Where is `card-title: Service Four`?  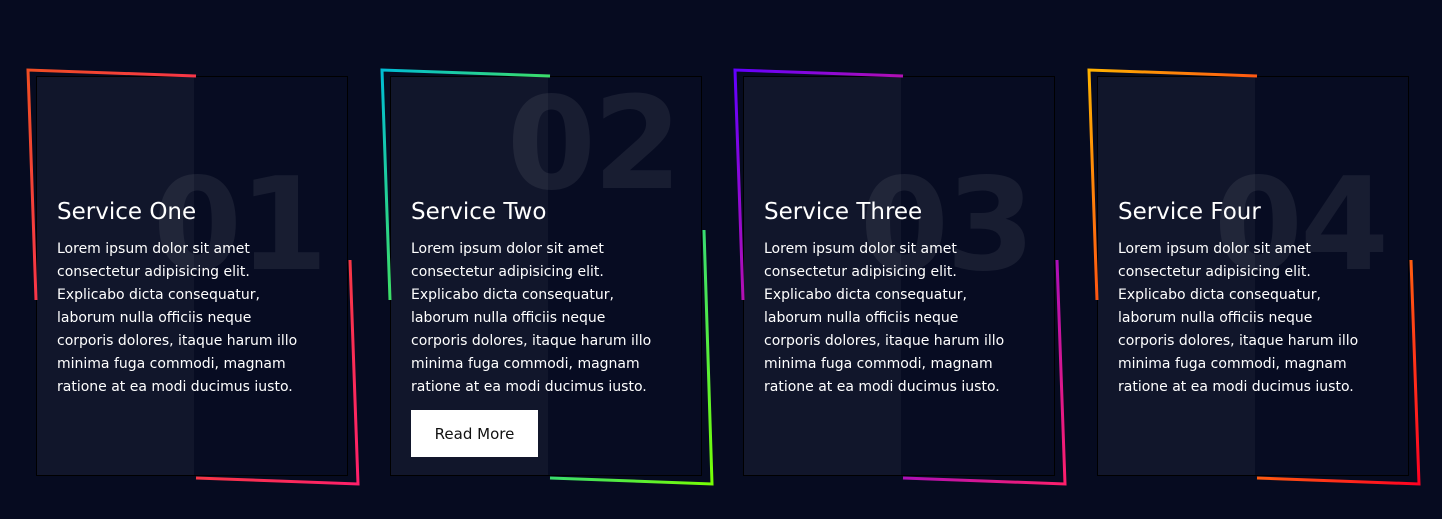
card-title: Service Four is located at coordinates (1189, 212).